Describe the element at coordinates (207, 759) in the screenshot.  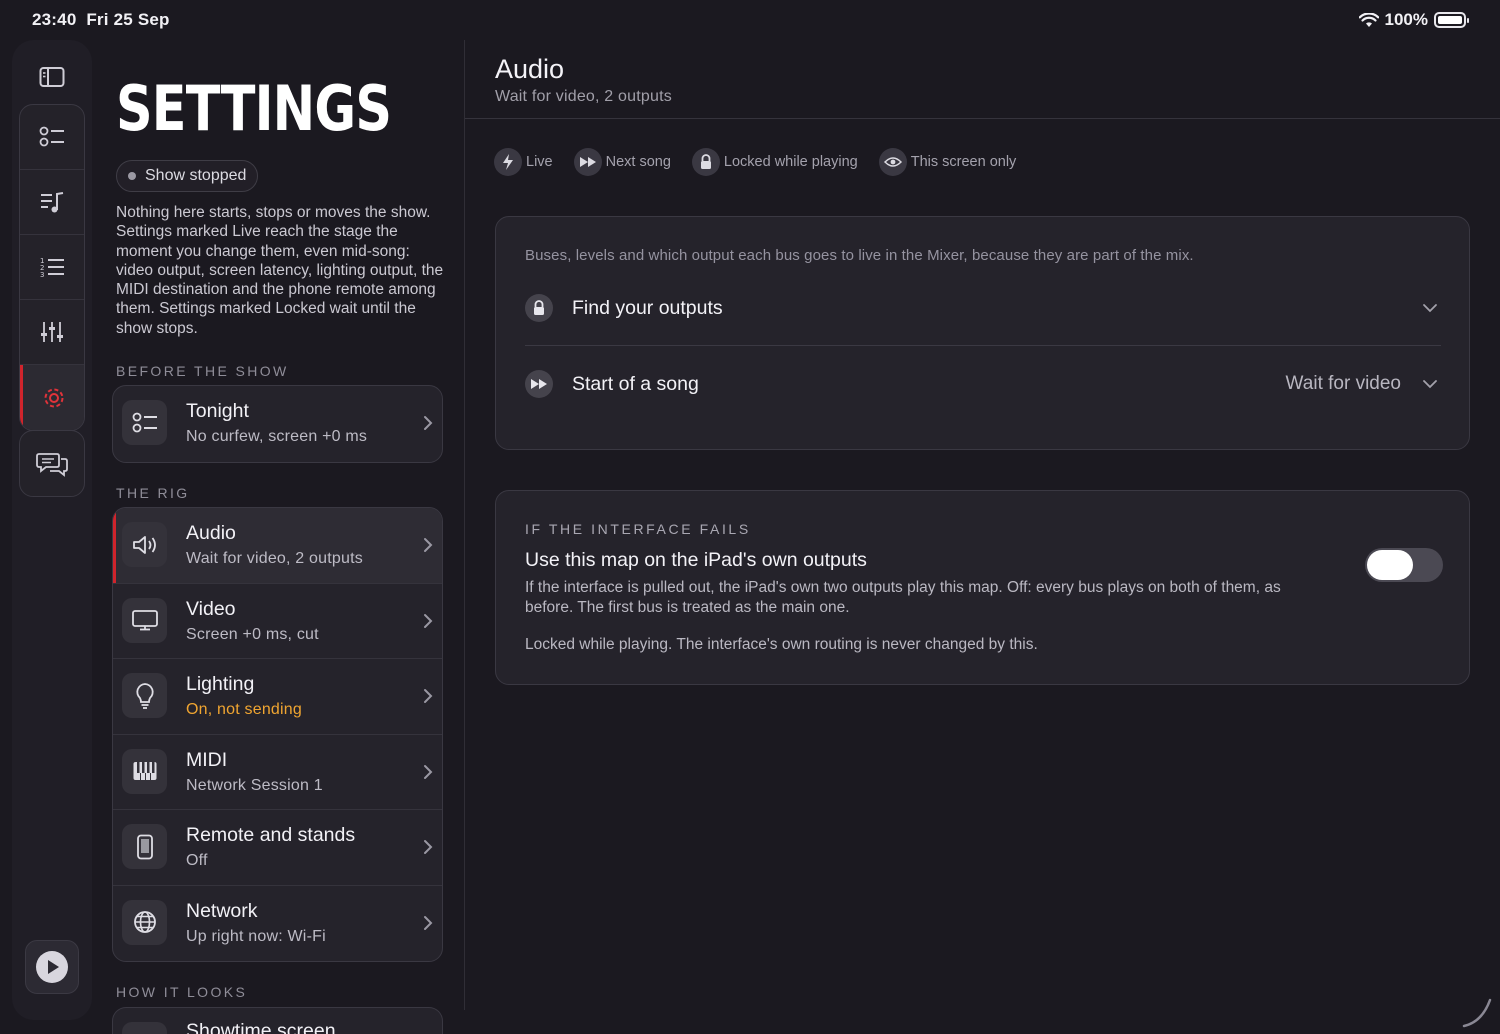
I see `settings-item-title: MIDI` at that location.